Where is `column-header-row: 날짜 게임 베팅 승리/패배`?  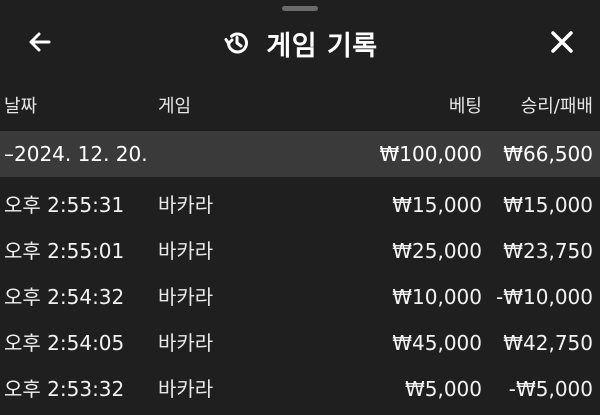
column-header-row: 날짜 게임 베팅 승리/패배 is located at coordinates (300, 107).